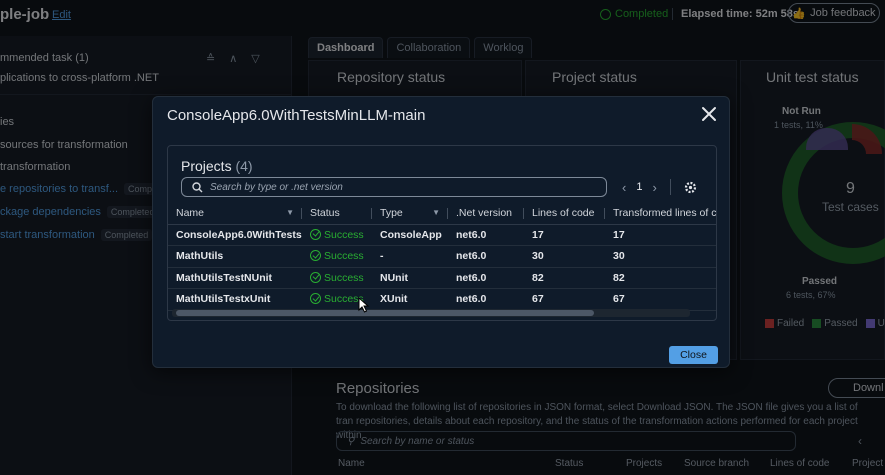 This screenshot has width=885, height=475. I want to click on modal-title: ConsoleApp6.0WithTestsMinLLM-main, so click(296, 115).